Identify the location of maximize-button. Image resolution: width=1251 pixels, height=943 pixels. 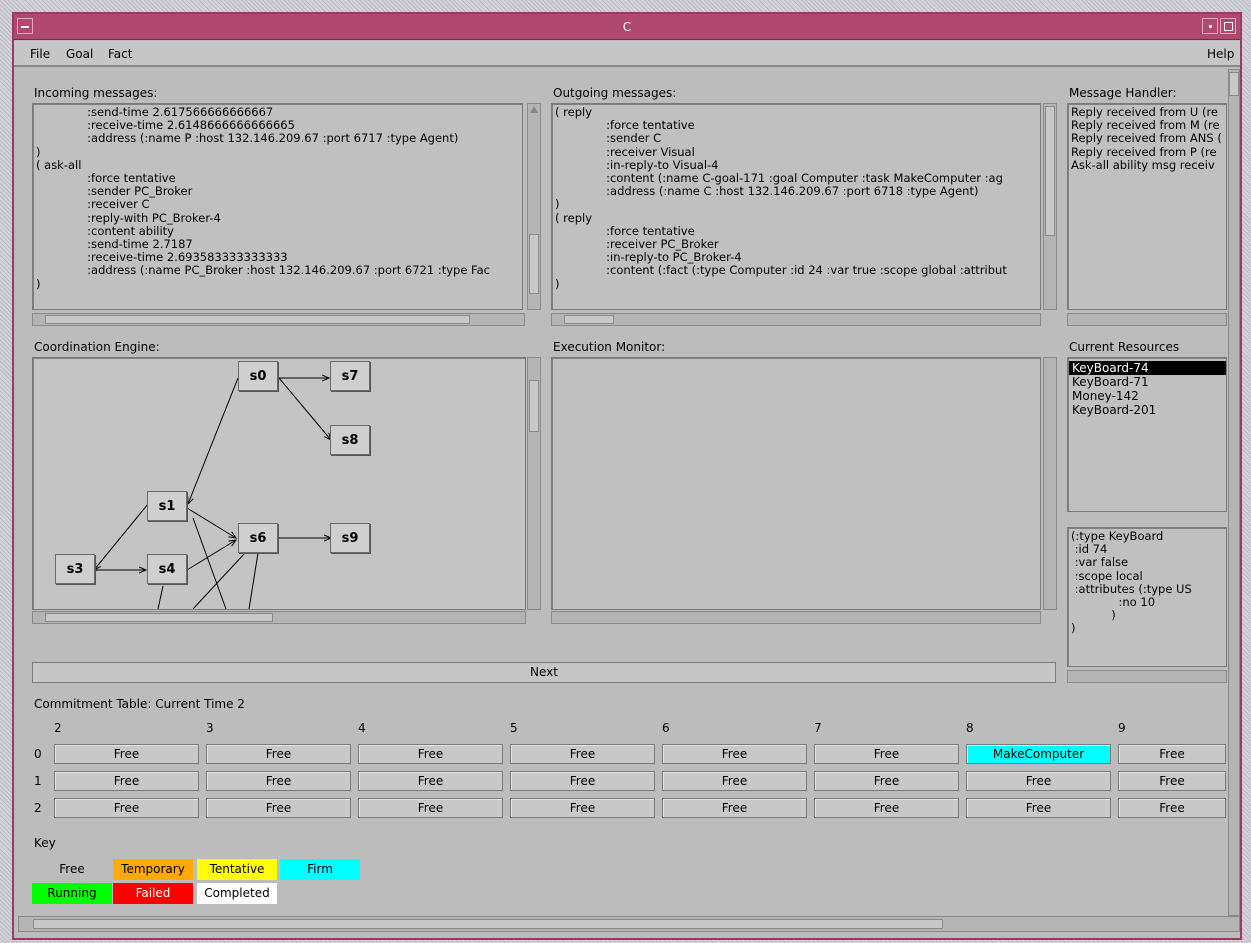
(1228, 26).